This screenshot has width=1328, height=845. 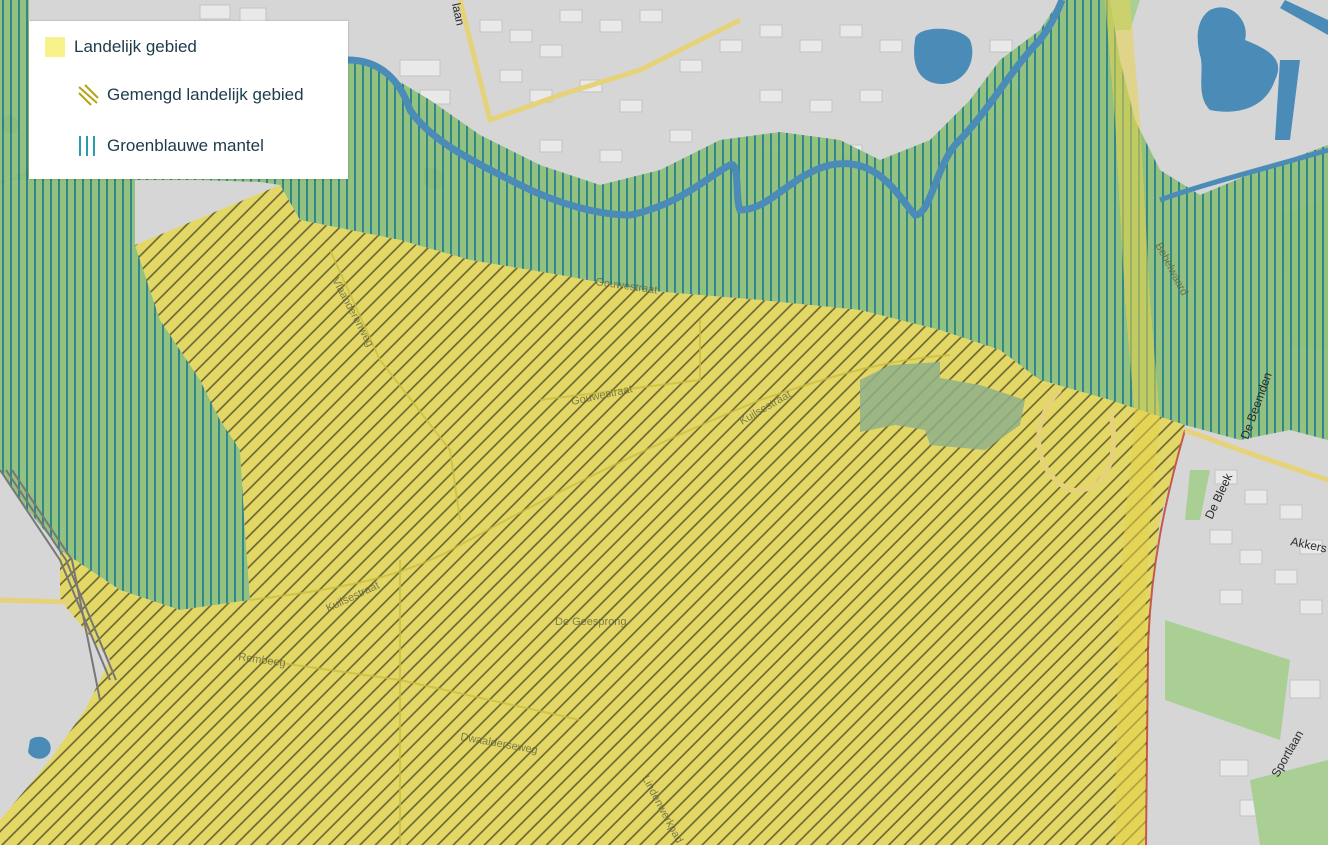 I want to click on street-label: De Geesprong, so click(x=591, y=622).